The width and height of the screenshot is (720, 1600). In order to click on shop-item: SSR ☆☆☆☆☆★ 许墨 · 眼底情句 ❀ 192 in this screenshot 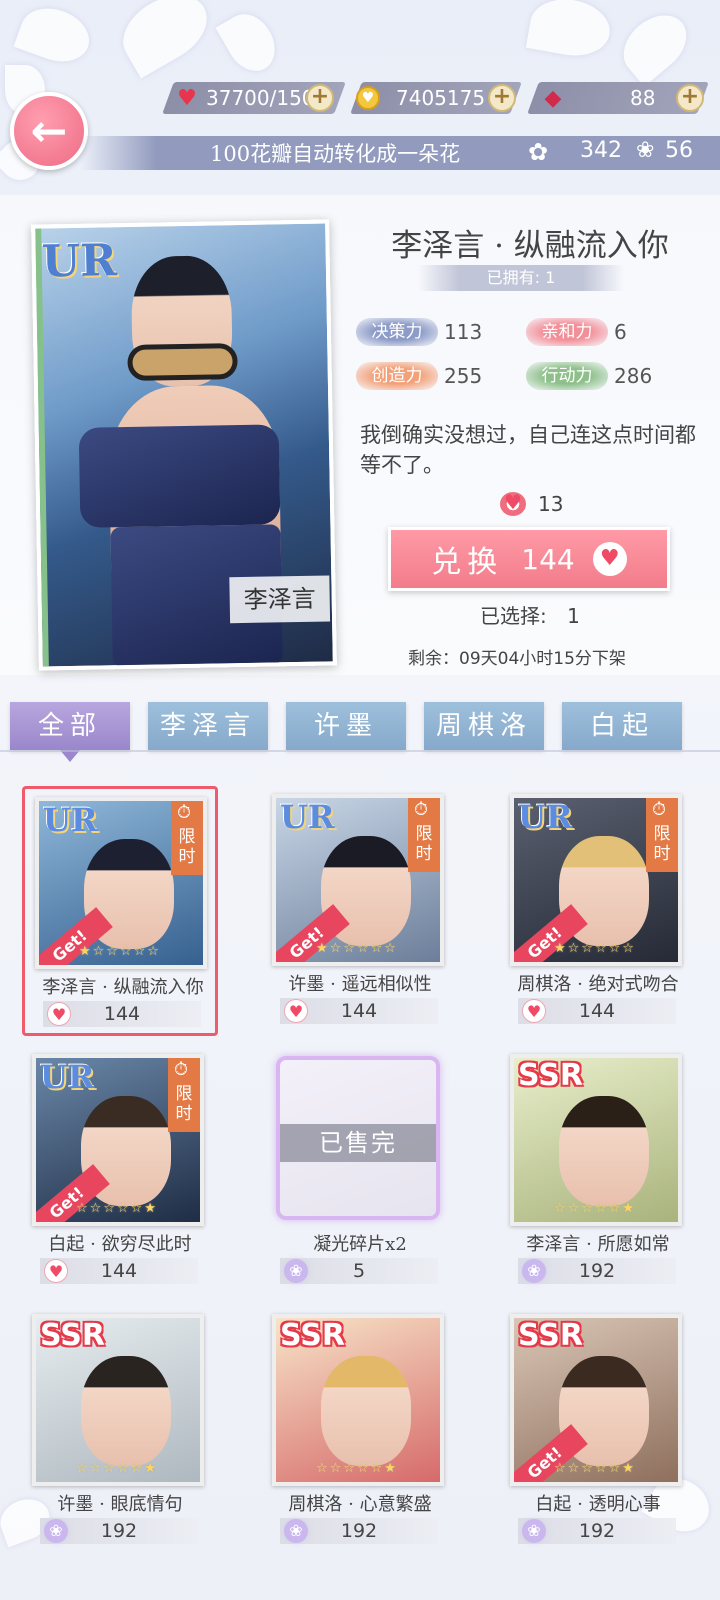, I will do `click(120, 1431)`.